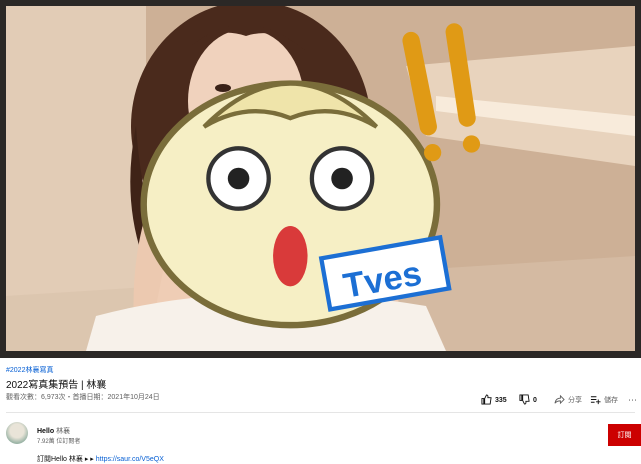 This screenshot has height=464, width=641. I want to click on channel-name-suffix: 林襄, so click(63, 431).